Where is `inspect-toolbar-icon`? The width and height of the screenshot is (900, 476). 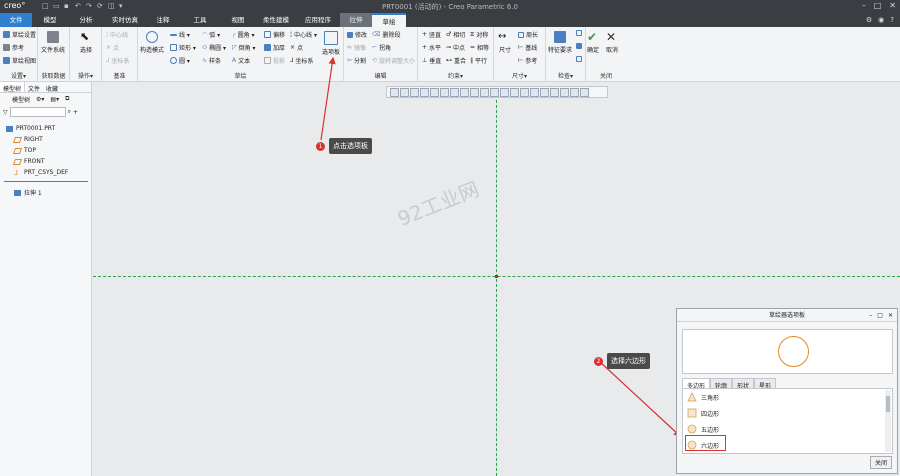
inspect-toolbar-icon is located at coordinates (574, 92).